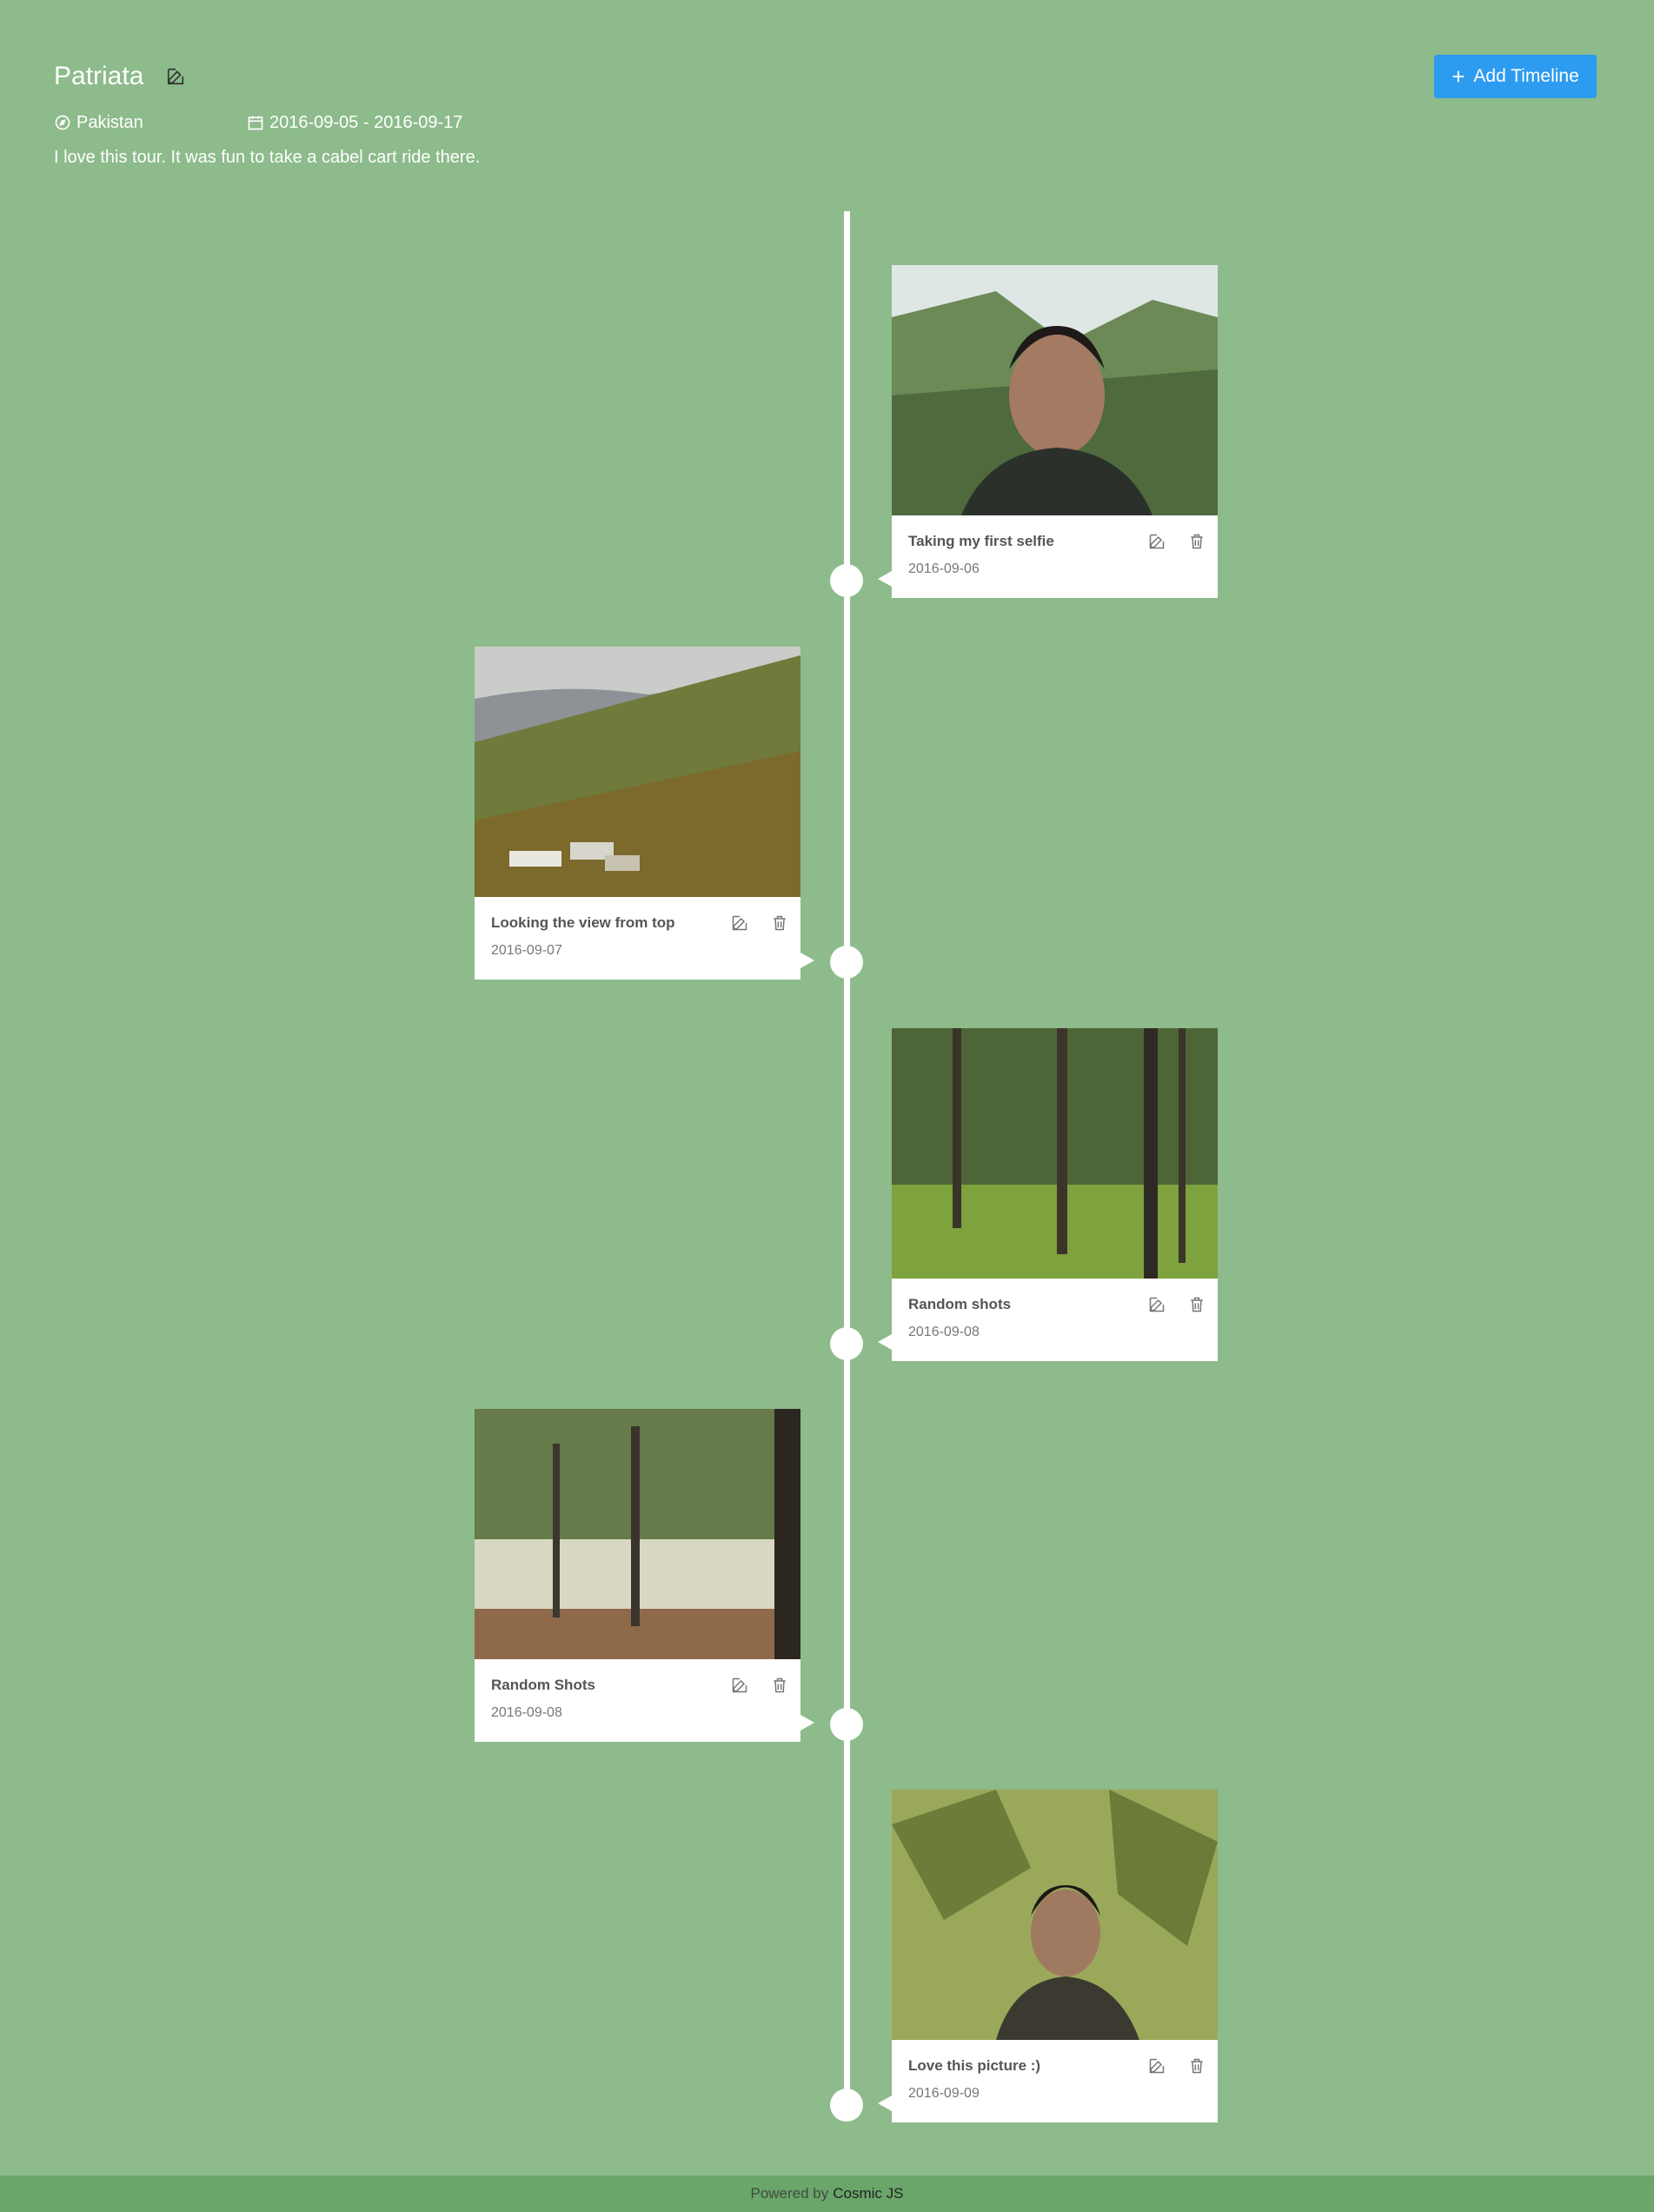 The width and height of the screenshot is (1654, 2212). I want to click on footer-brand-link: Cosmic JS, so click(868, 2193).